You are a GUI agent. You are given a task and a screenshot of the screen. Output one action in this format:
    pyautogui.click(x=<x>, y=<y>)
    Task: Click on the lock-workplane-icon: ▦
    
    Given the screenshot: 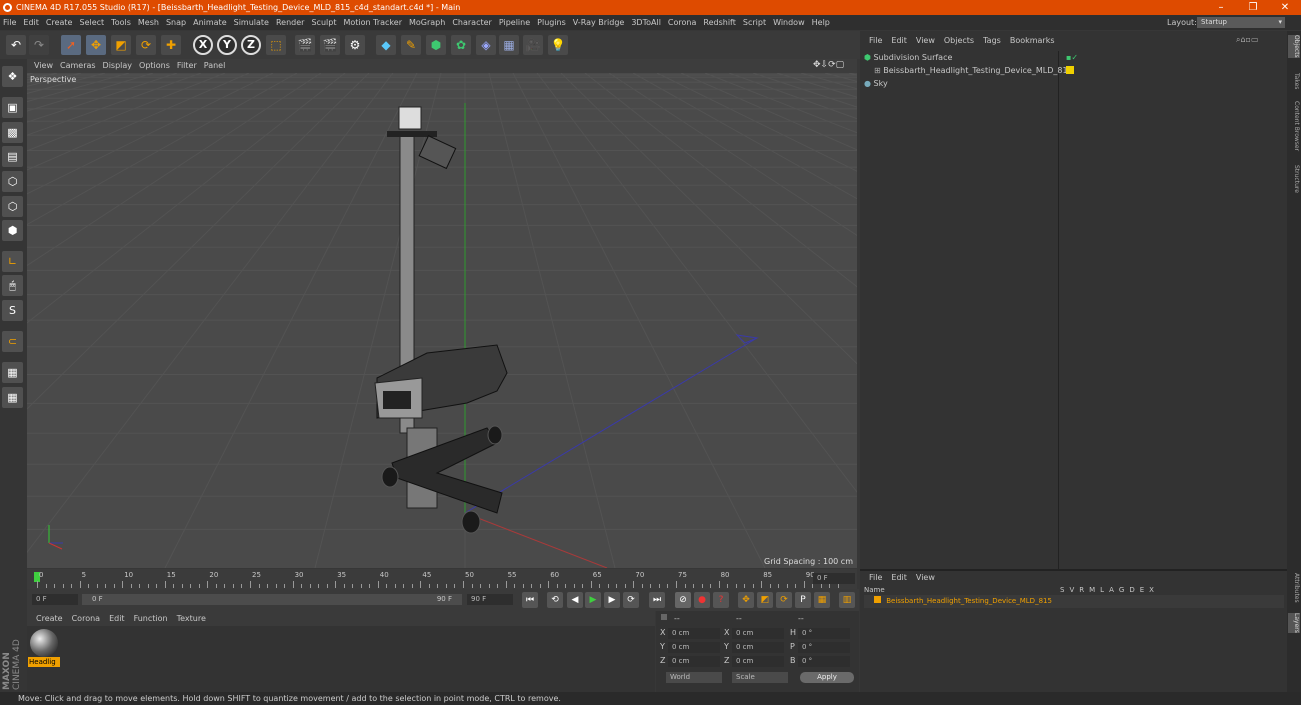 What is the action you would take?
    pyautogui.click(x=12, y=397)
    